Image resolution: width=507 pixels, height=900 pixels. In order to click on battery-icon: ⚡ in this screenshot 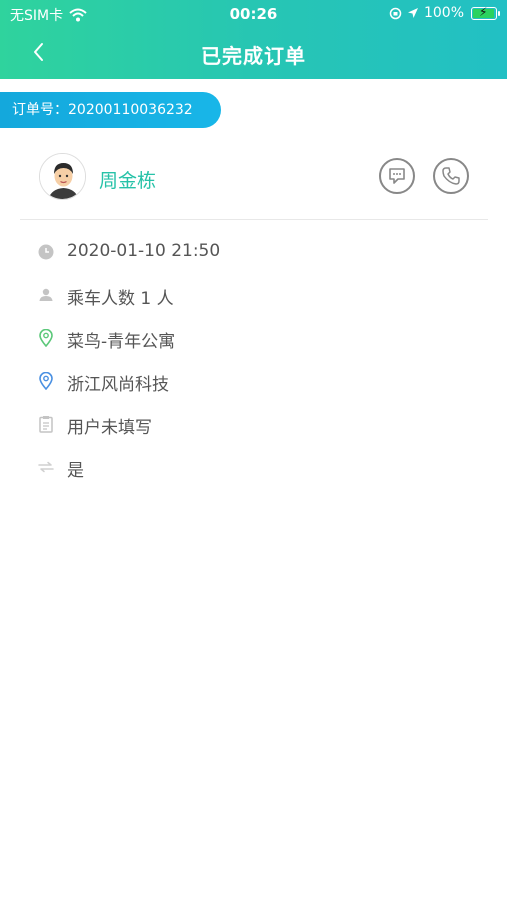, I will do `click(485, 12)`.